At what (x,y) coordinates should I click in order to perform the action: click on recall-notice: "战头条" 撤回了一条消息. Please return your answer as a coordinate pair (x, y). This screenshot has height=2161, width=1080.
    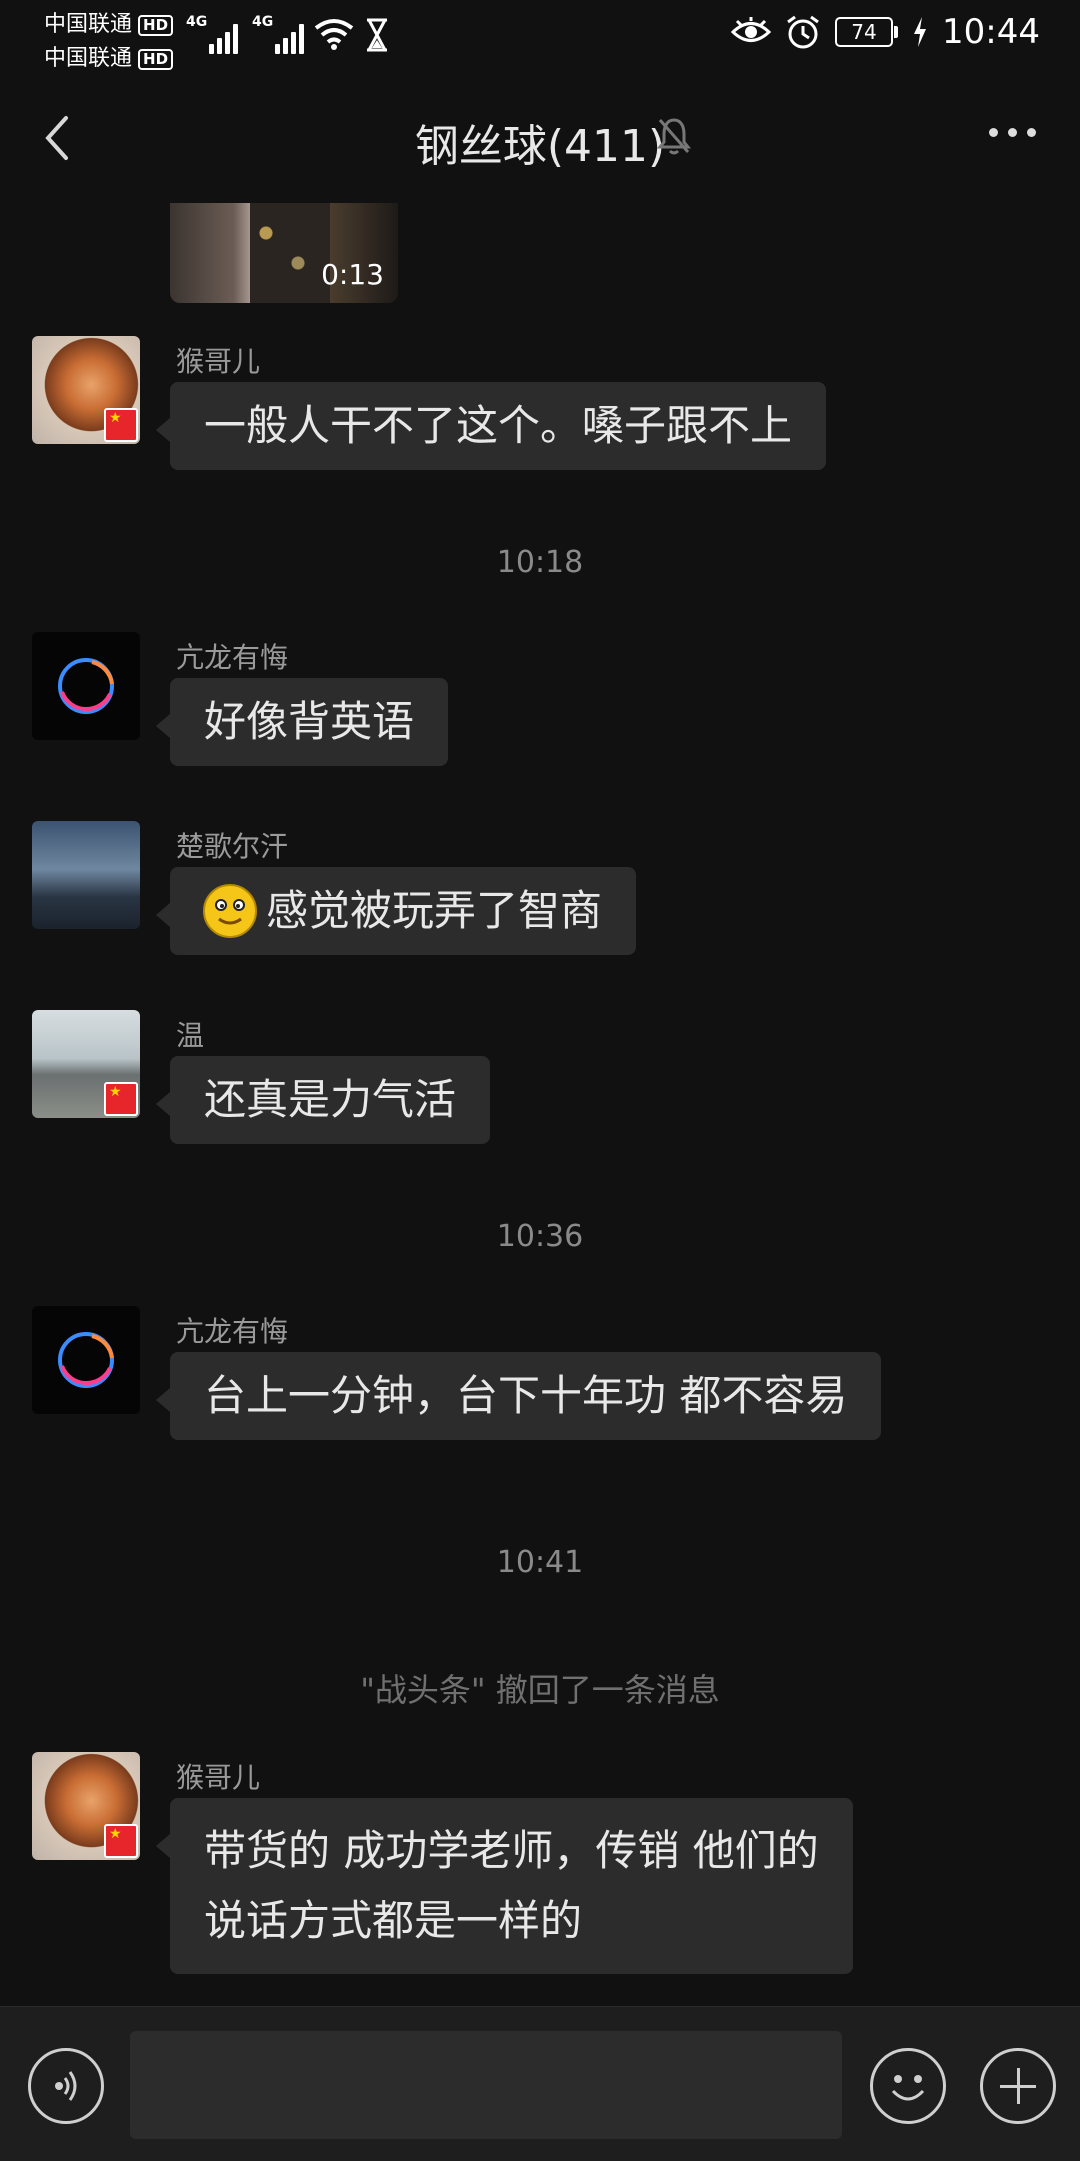
    Looking at the image, I should click on (540, 1690).